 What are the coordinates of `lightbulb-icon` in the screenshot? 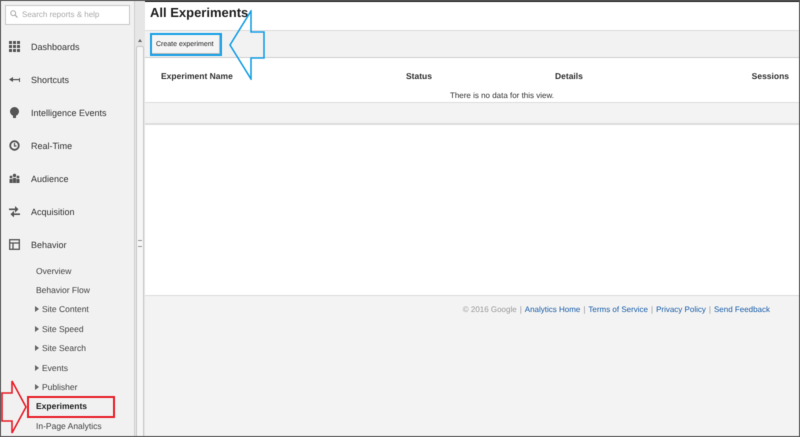 It's located at (14, 112).